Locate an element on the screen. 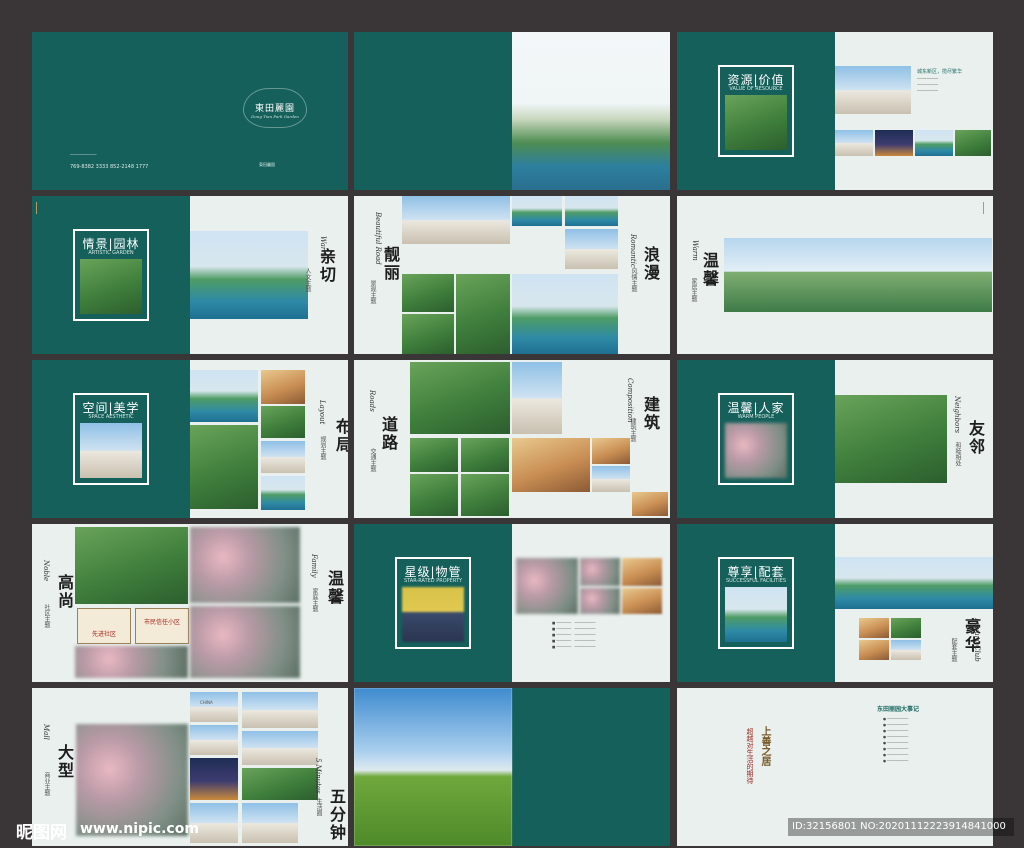 The width and height of the screenshot is (1024, 848). p10-photo-activities is located at coordinates (131, 662).